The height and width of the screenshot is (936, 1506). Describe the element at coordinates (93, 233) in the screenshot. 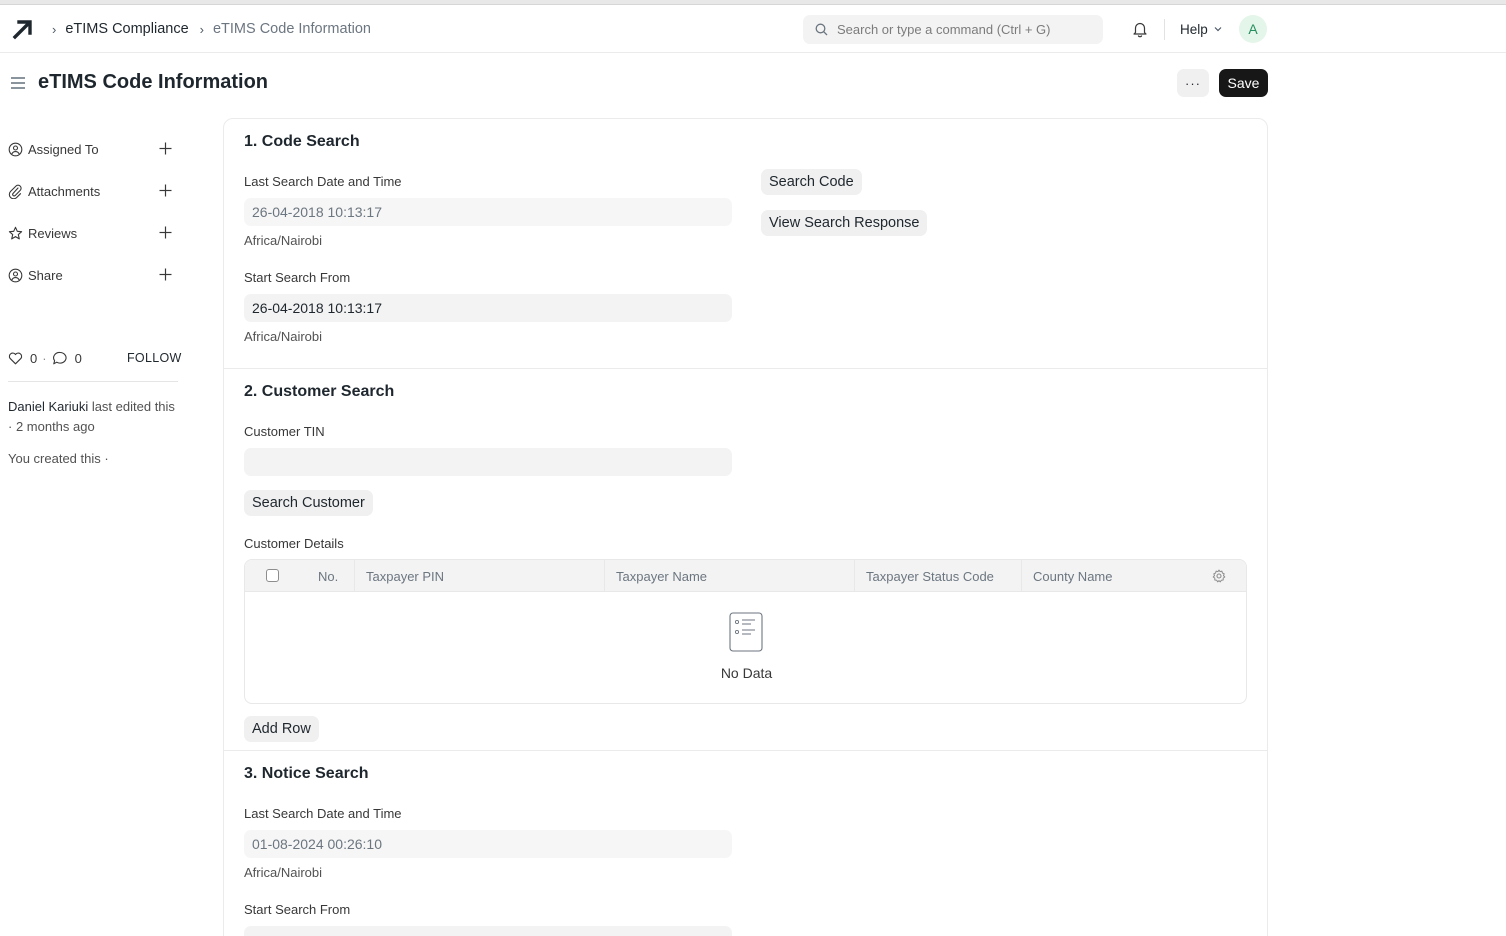

I see `sidebar-item-reviews: Reviews` at that location.